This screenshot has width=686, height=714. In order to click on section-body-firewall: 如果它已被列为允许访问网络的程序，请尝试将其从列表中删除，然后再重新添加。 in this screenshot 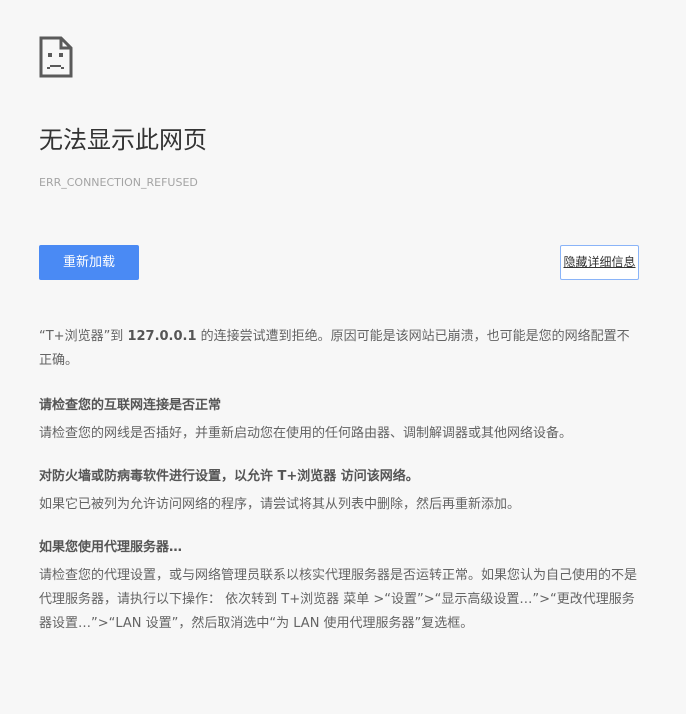, I will do `click(280, 504)`.